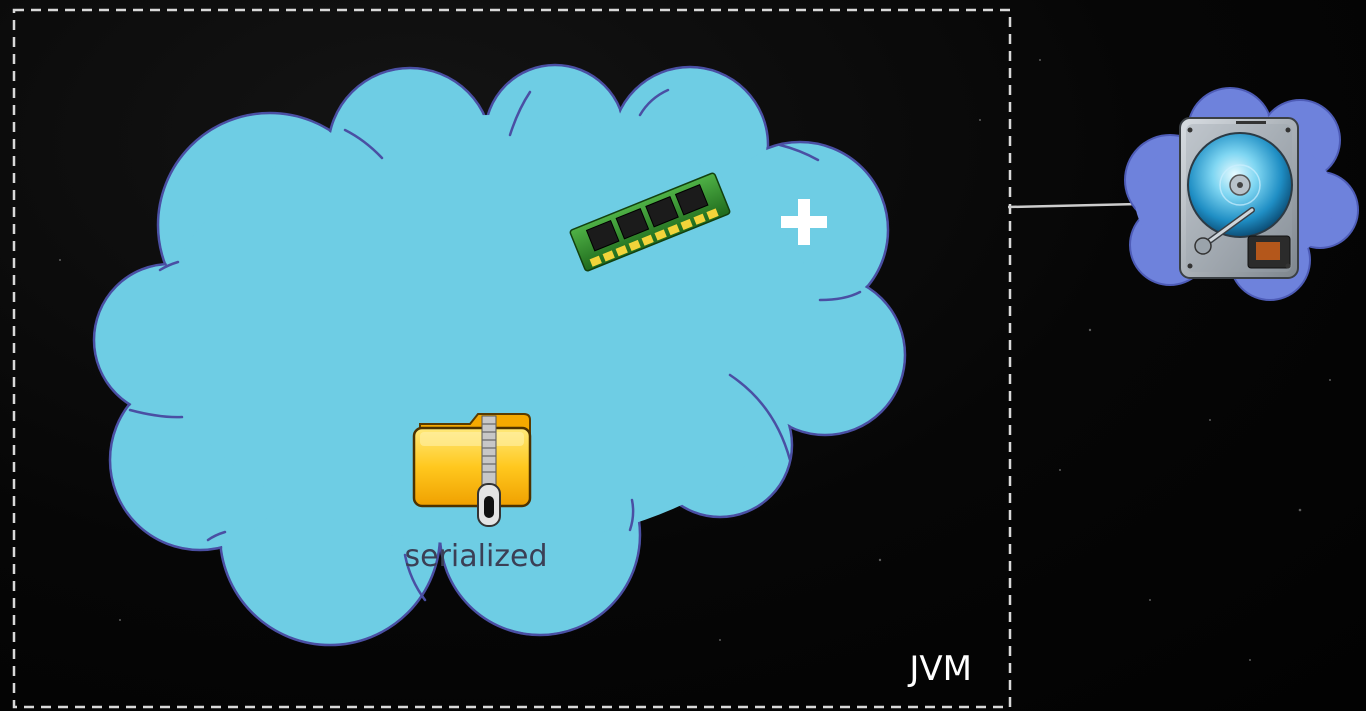 The height and width of the screenshot is (711, 1366). What do you see at coordinates (1239, 198) in the screenshot?
I see `hard-drive-icon` at bounding box center [1239, 198].